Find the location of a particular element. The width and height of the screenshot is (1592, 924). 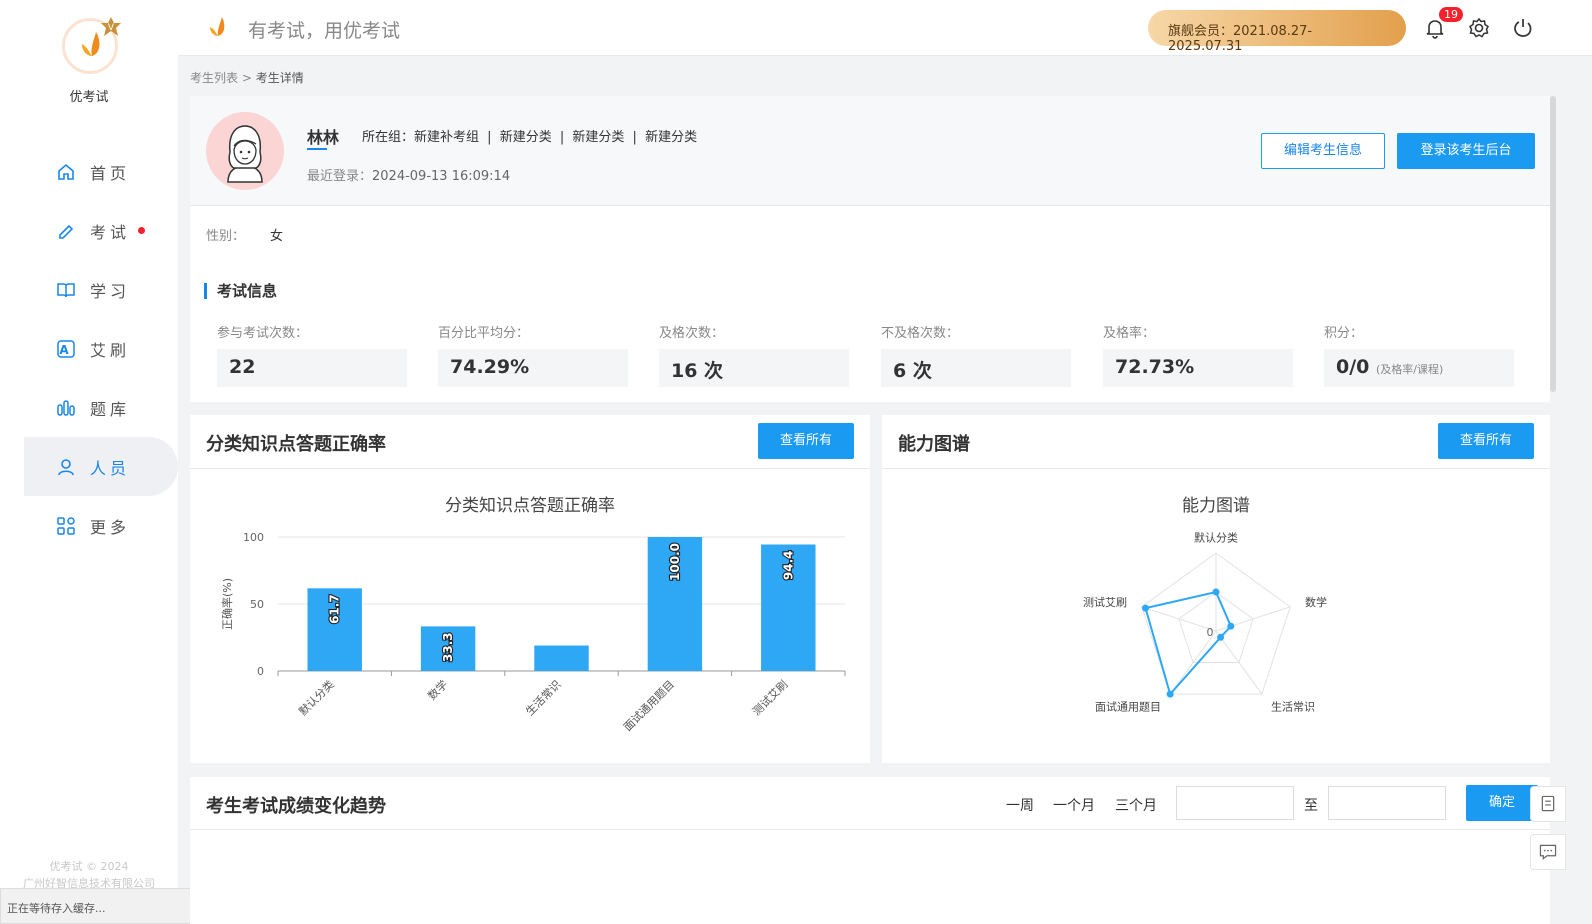

sidebar-item-label: 更多 is located at coordinates (110, 527).